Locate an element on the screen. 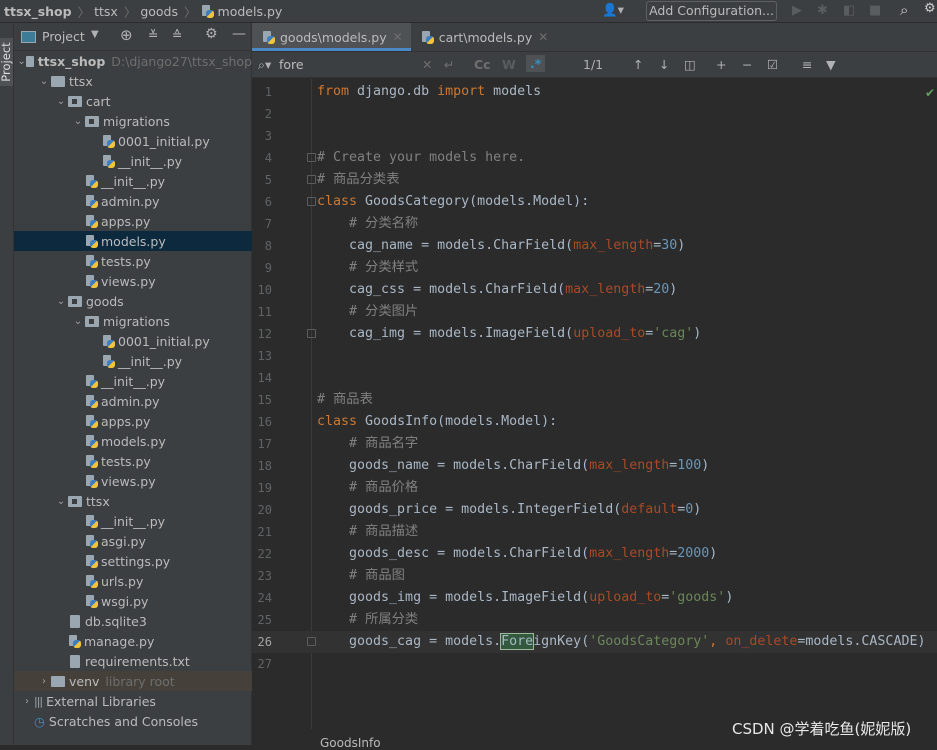 The width and height of the screenshot is (937, 750). expand-all-icon: ≚ is located at coordinates (153, 34).